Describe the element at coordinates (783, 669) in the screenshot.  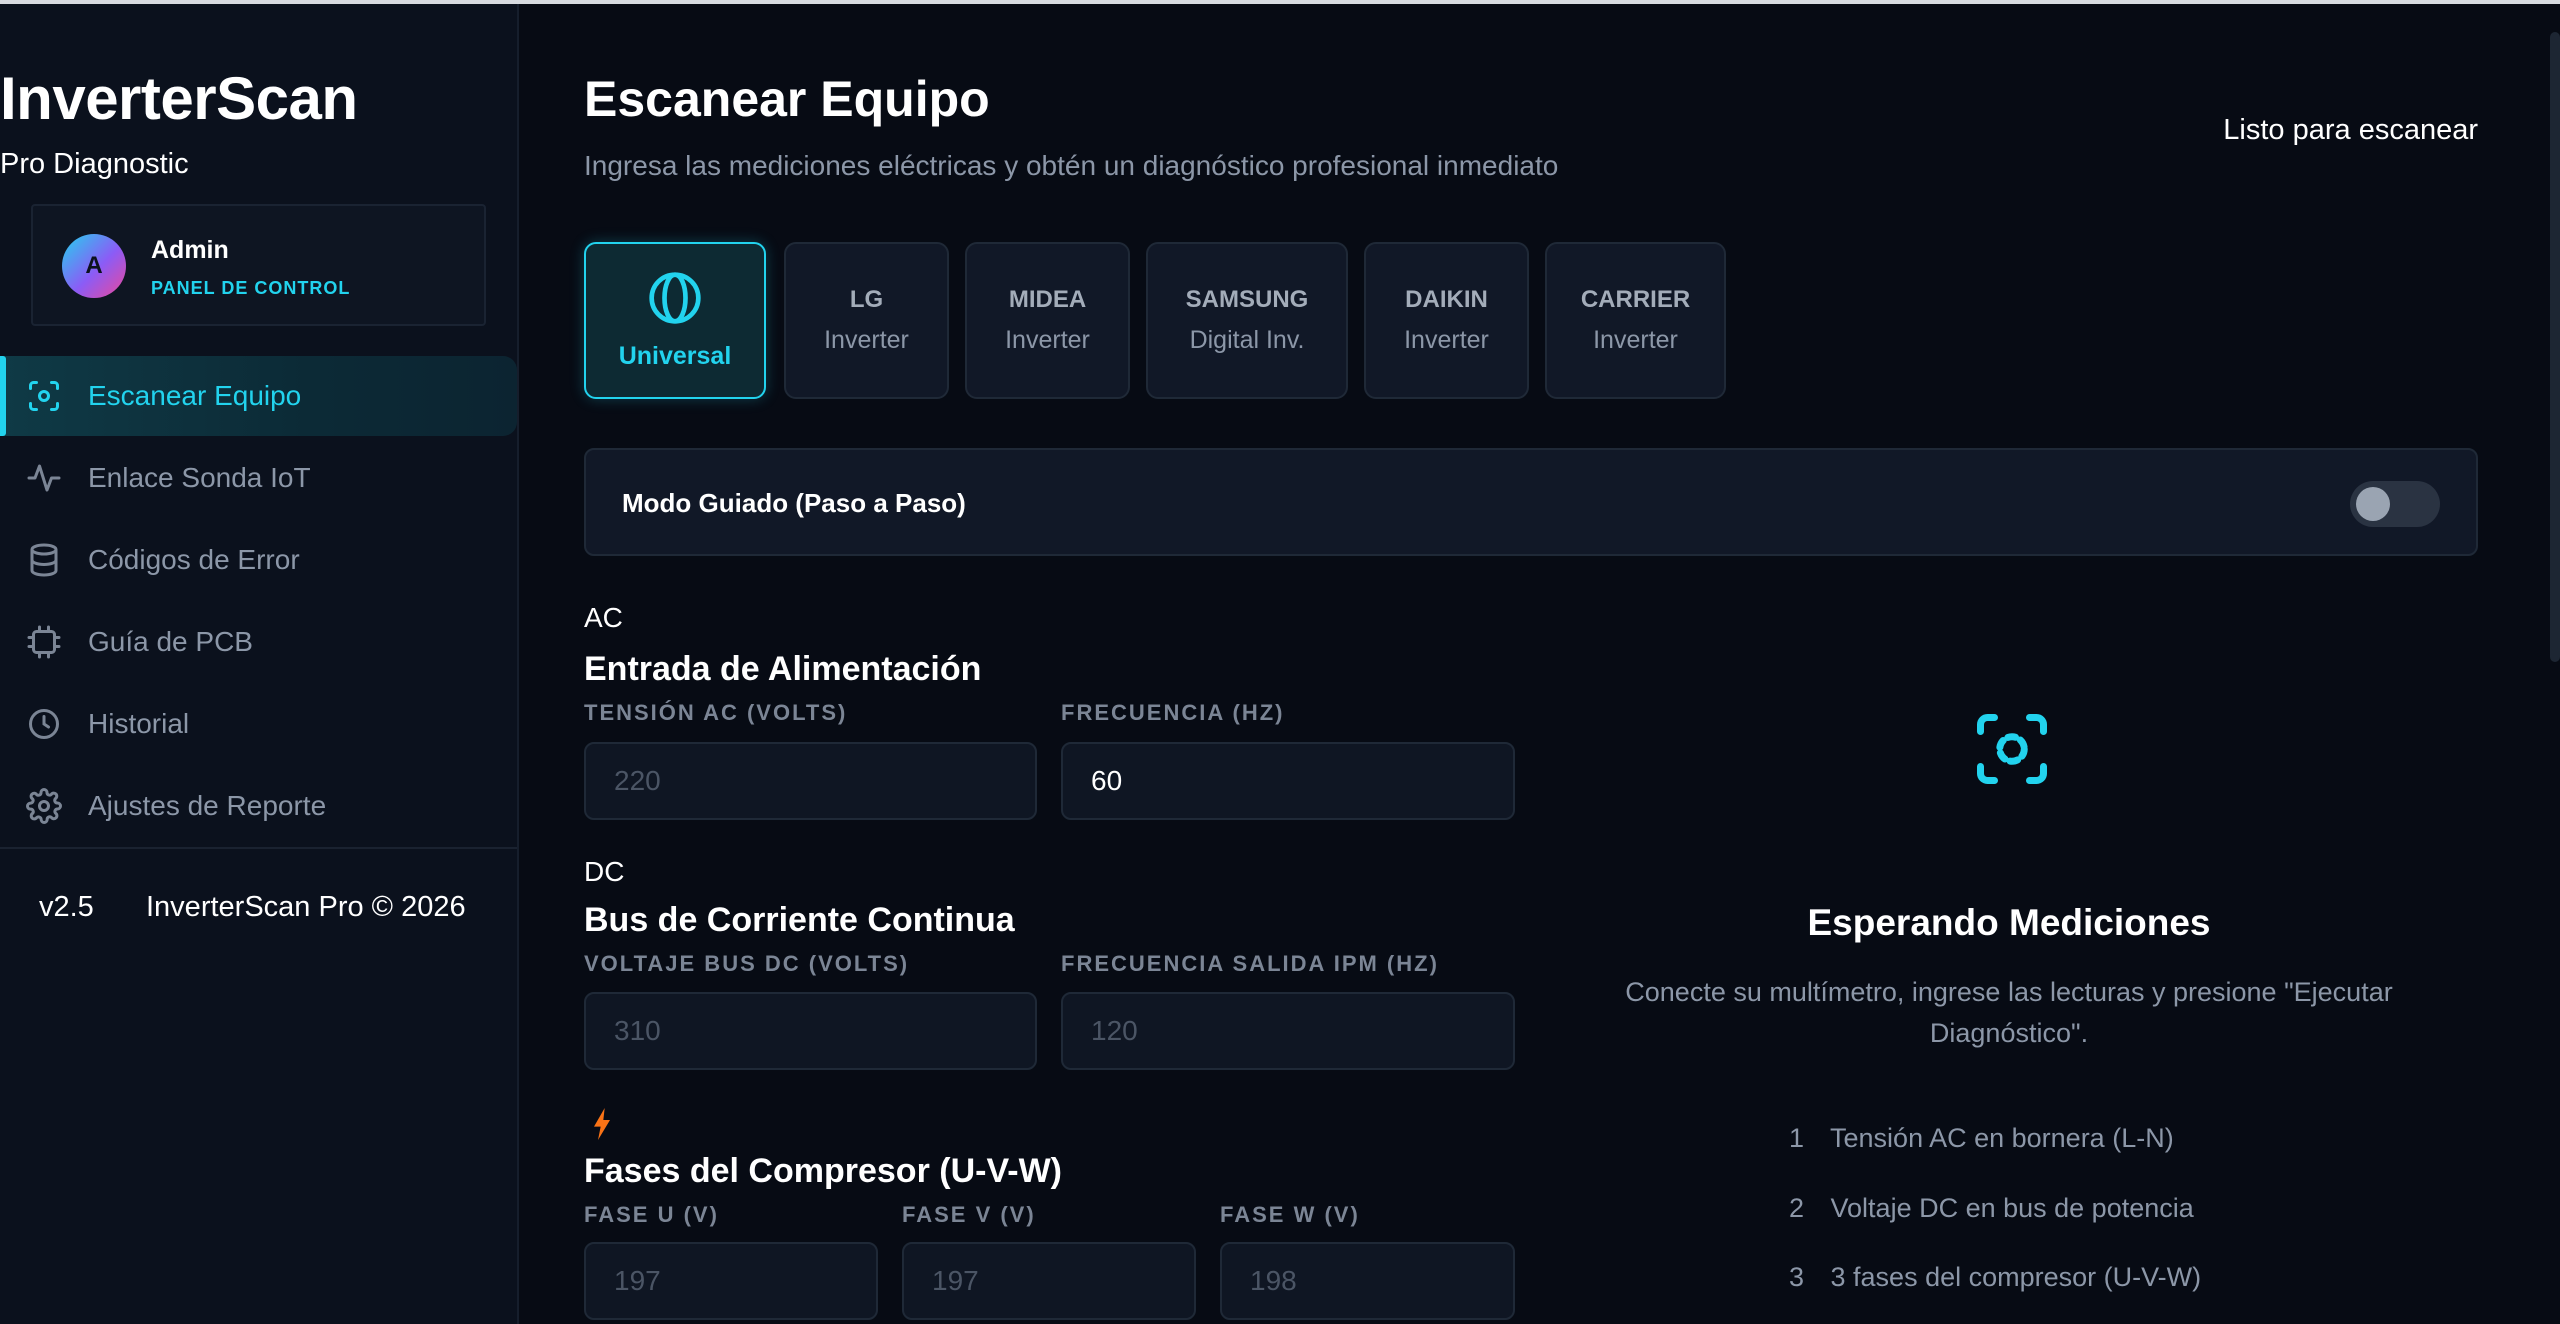
I see `section-title-ac: Entrada de Alimentación` at that location.